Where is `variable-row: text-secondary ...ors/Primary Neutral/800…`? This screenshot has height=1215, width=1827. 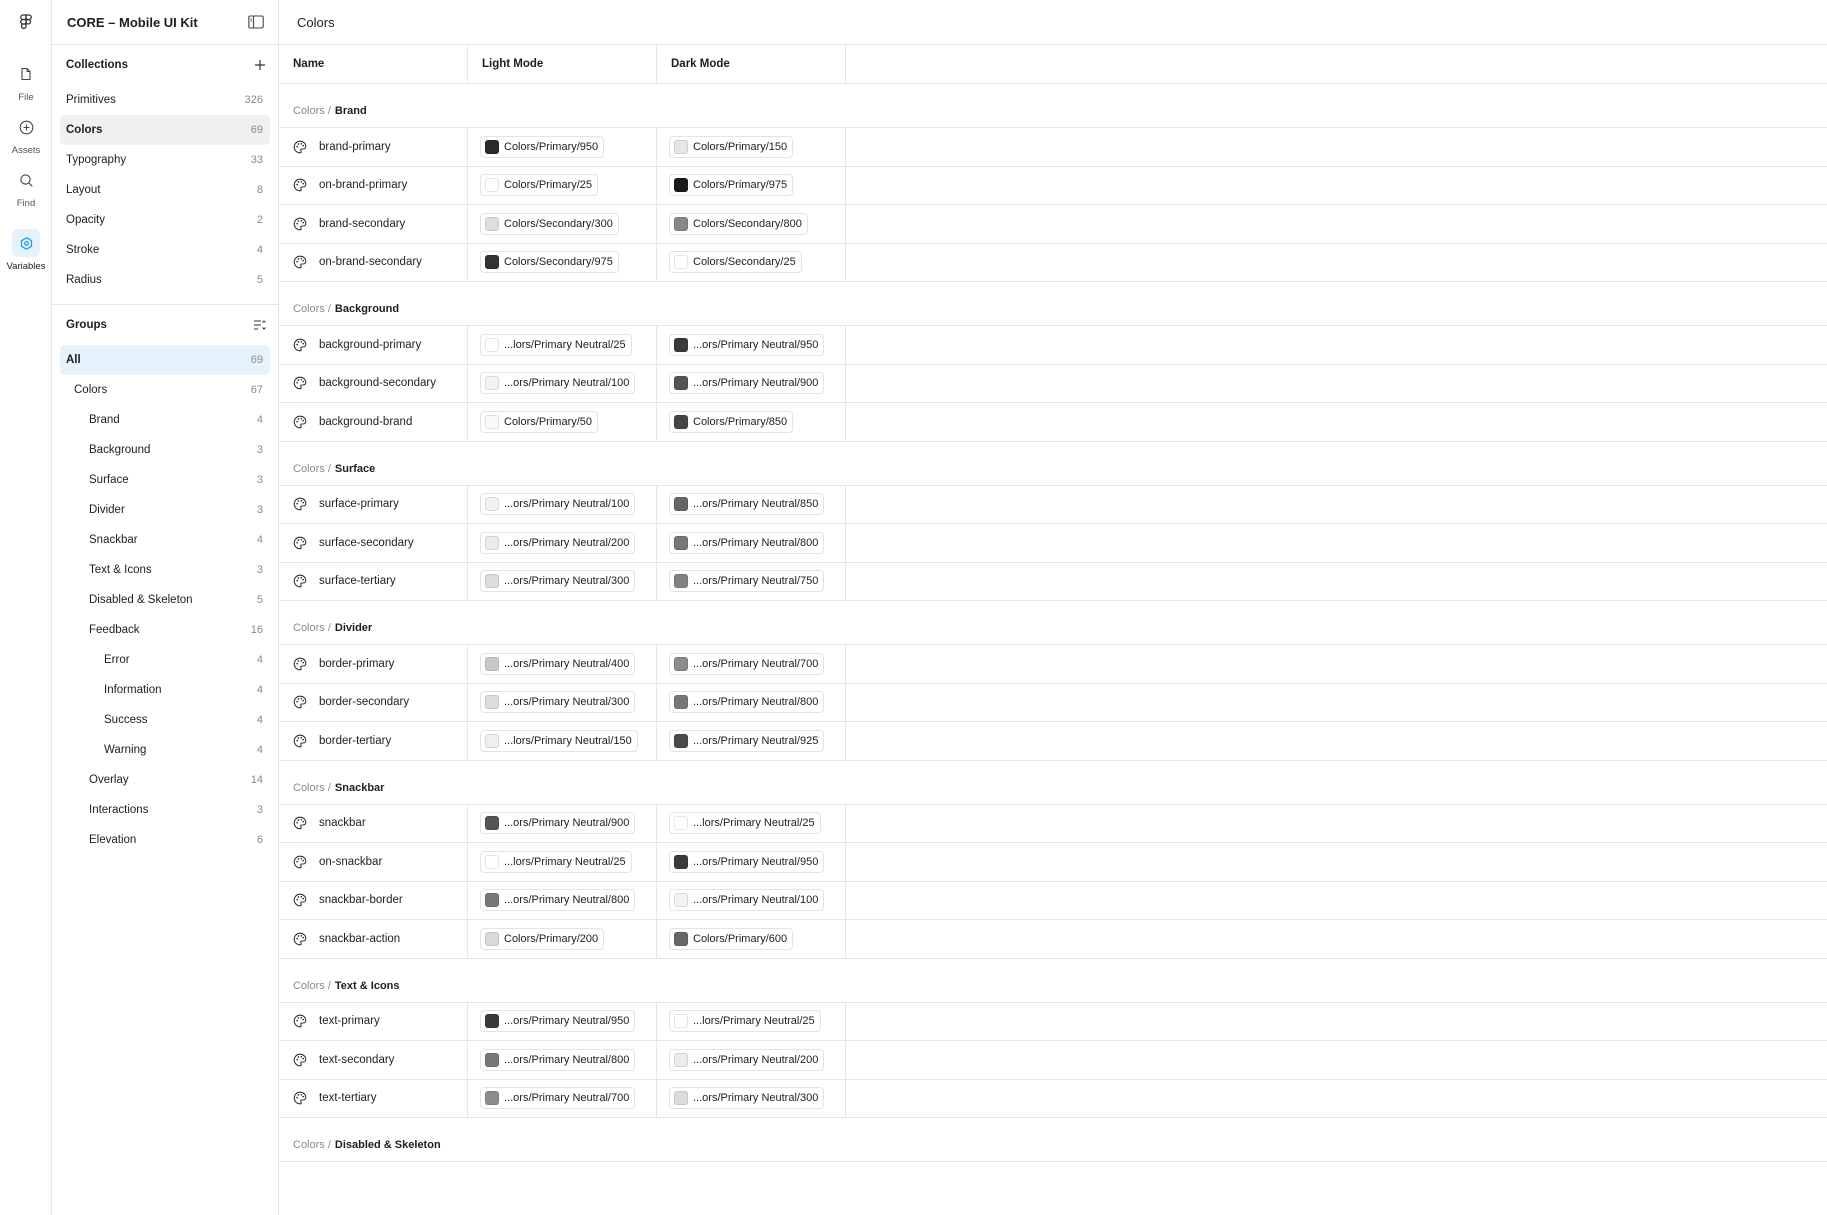 variable-row: text-secondary ...ors/Primary Neutral/800… is located at coordinates (1053, 1060).